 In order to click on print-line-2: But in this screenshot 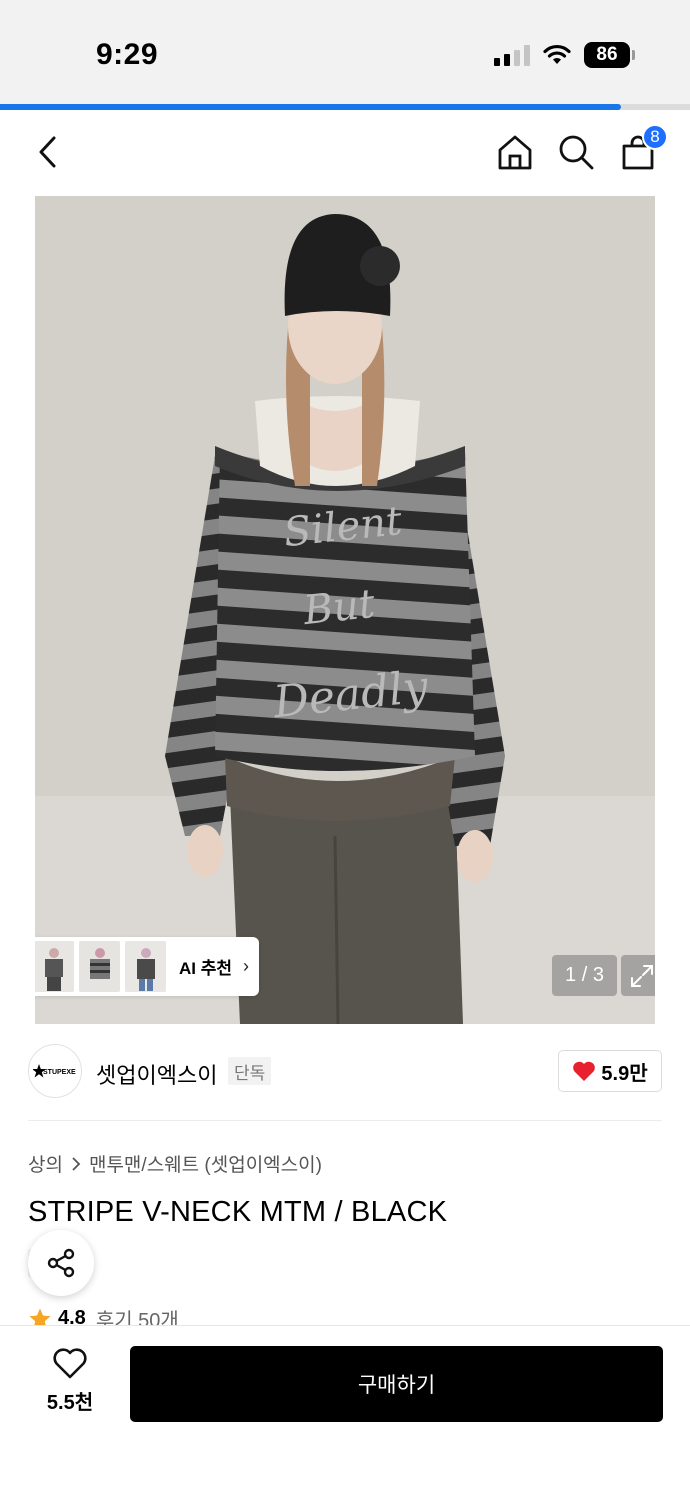, I will do `click(339, 607)`.